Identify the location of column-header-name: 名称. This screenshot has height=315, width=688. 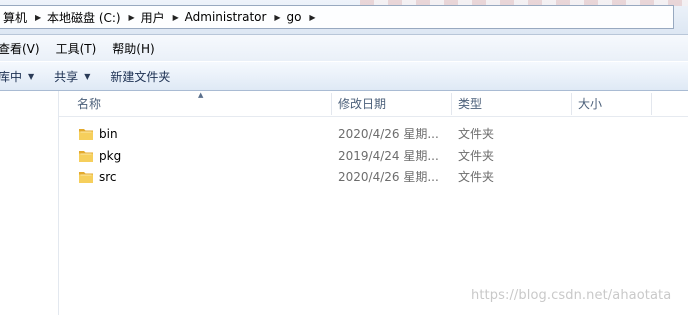
(201, 103).